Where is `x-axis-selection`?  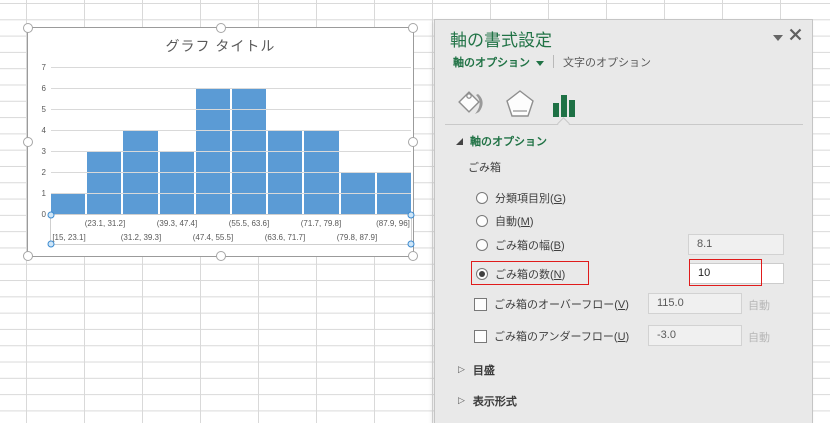
x-axis-selection is located at coordinates (231, 229).